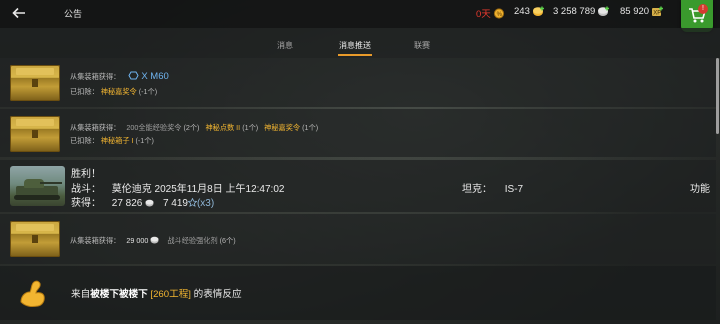  I want to click on back-button, so click(23, 13).